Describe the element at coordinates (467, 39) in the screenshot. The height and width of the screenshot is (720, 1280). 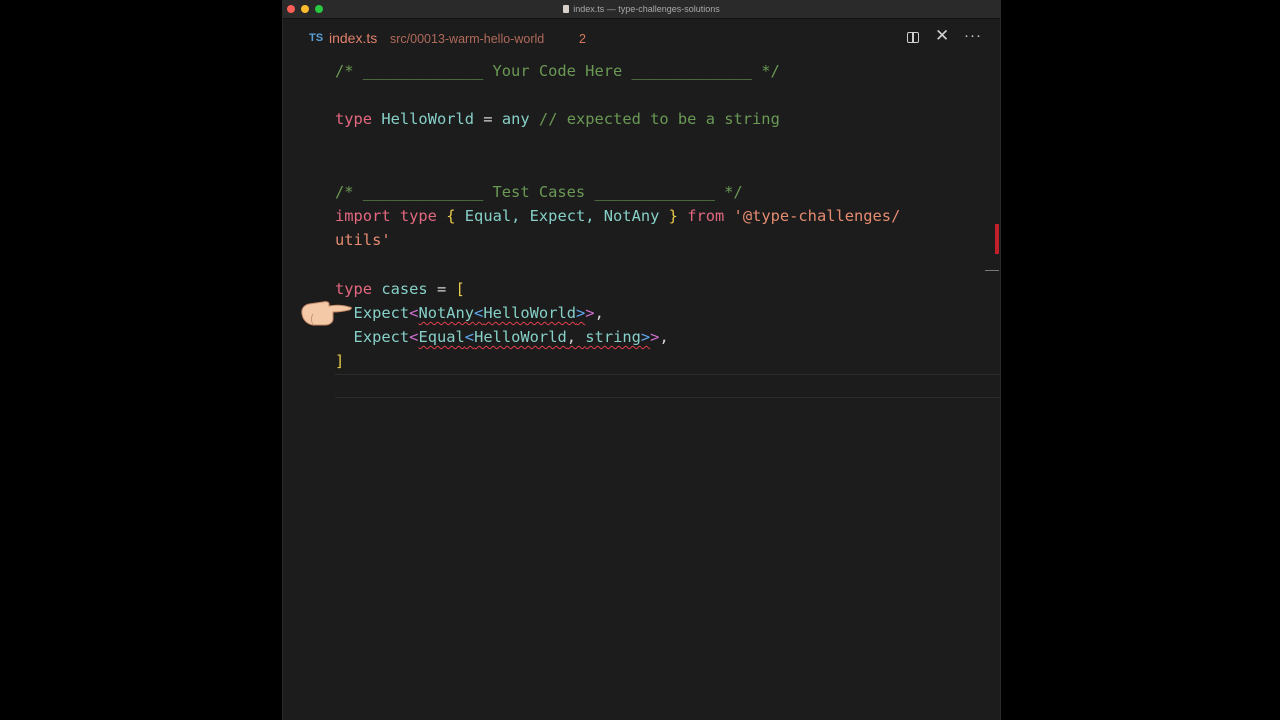
I see `tab-file-path: src/00013-warm-hello-world` at that location.